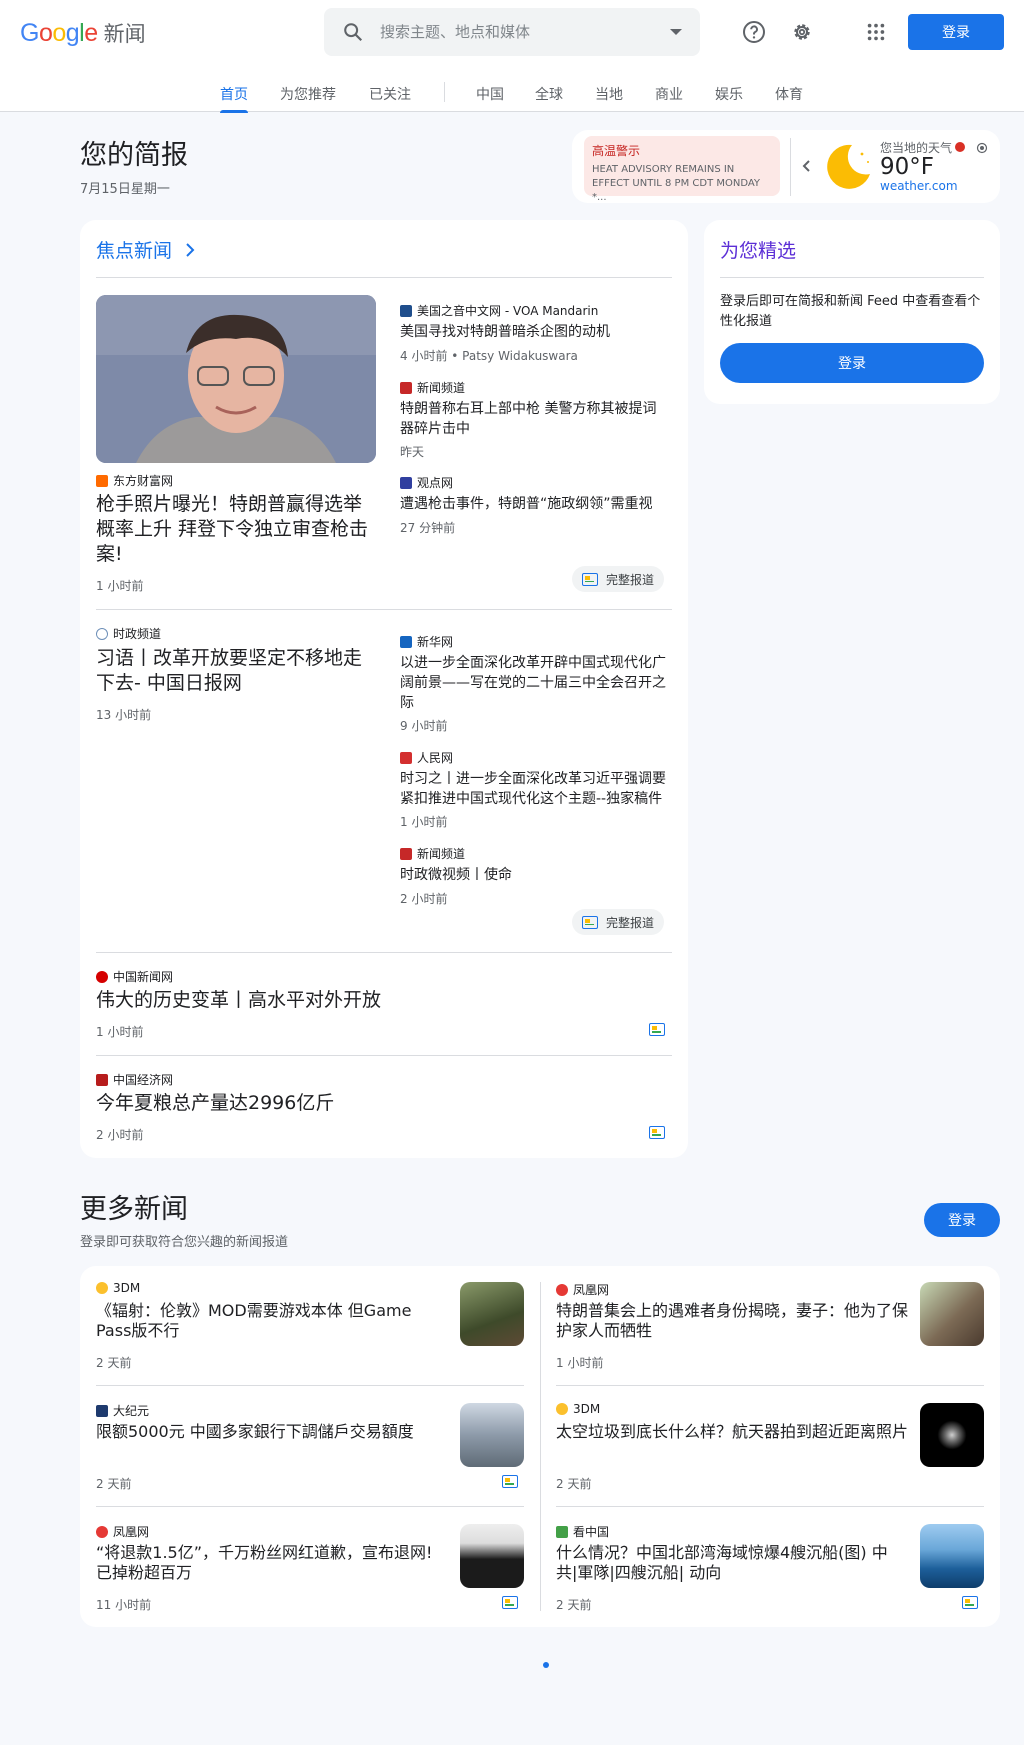  I want to click on apps-grid-icon, so click(876, 32).